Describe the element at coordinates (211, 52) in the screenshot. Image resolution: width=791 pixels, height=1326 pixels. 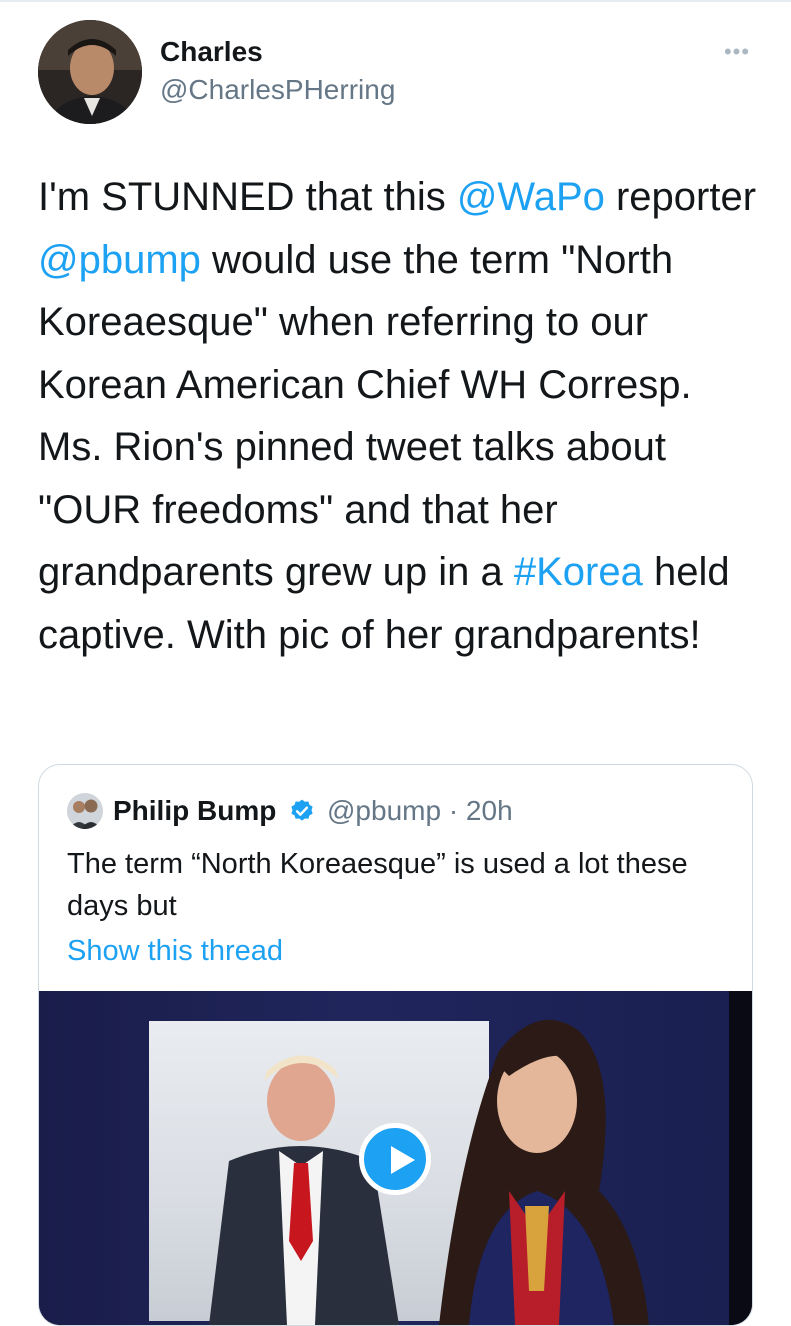
I see `author-name: Charles` at that location.